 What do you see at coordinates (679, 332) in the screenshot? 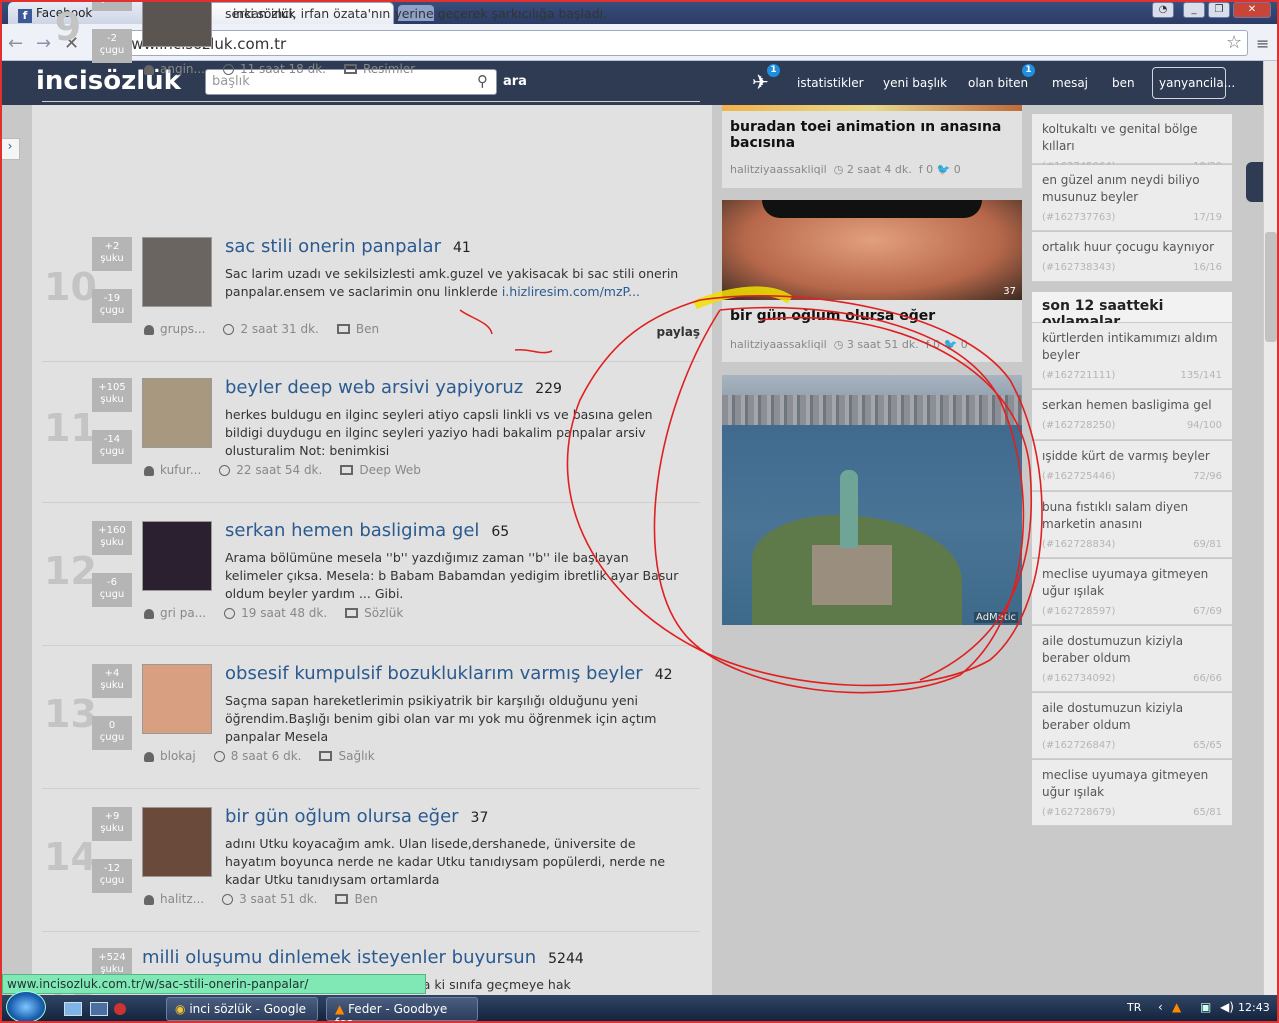
I see `share-link: paylaş` at bounding box center [679, 332].